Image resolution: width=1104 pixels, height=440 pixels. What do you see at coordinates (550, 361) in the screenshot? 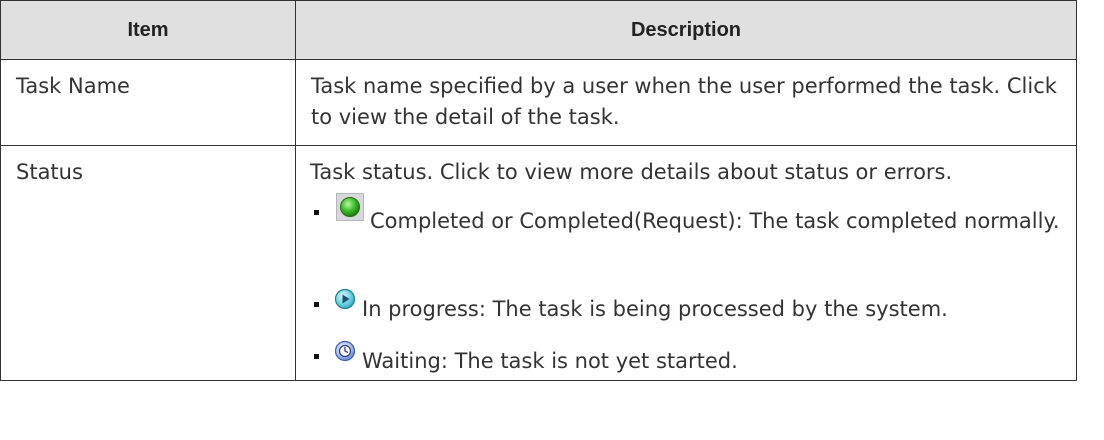
I see `status-waiting-text: Waiting: The task is not yet started.` at bounding box center [550, 361].